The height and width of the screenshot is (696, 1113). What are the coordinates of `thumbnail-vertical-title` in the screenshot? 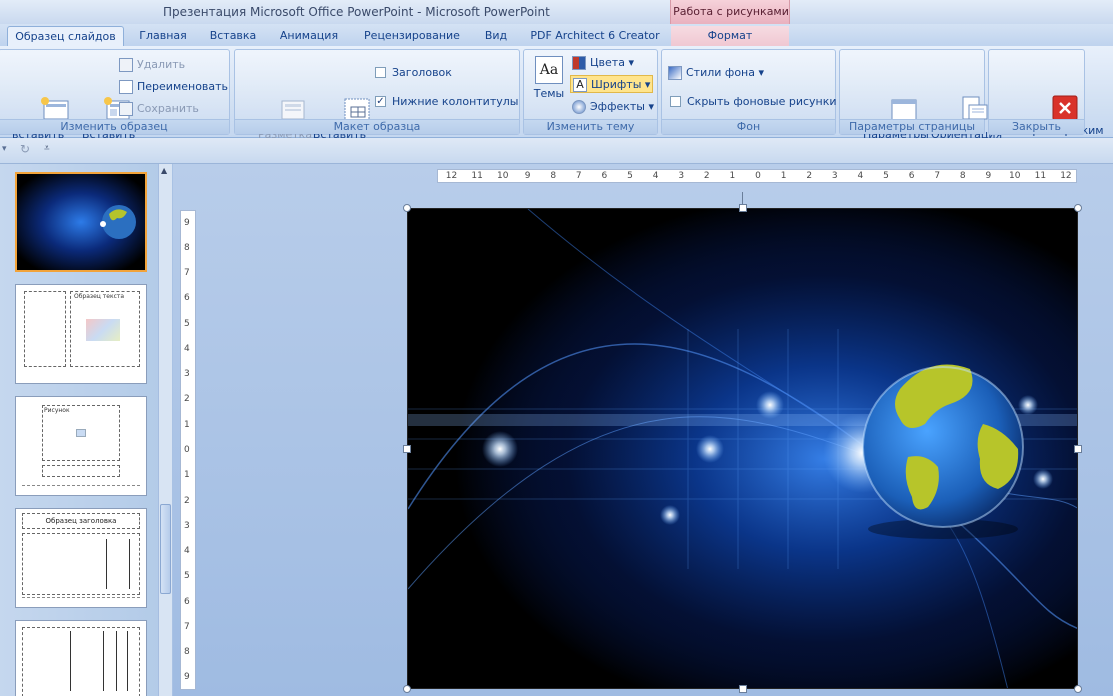 It's located at (122, 661).